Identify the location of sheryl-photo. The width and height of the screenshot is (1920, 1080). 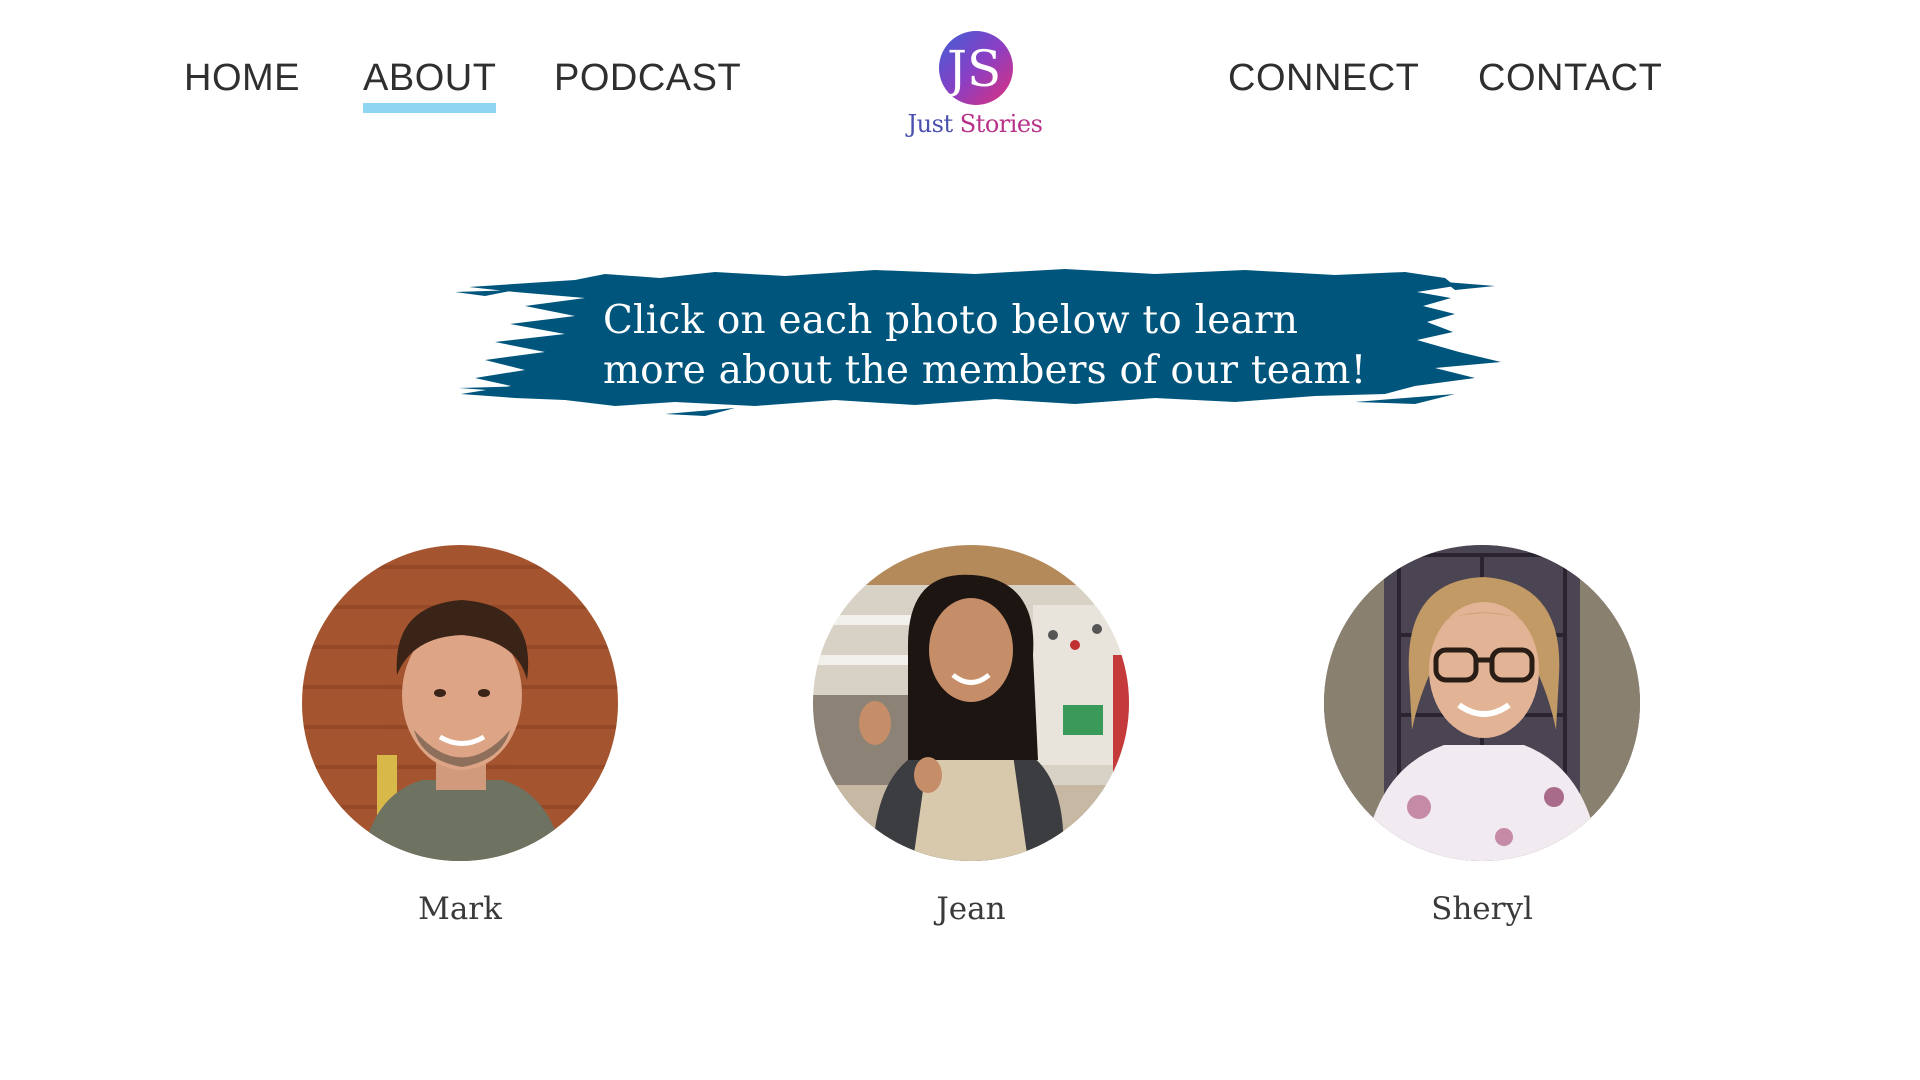
(1482, 703).